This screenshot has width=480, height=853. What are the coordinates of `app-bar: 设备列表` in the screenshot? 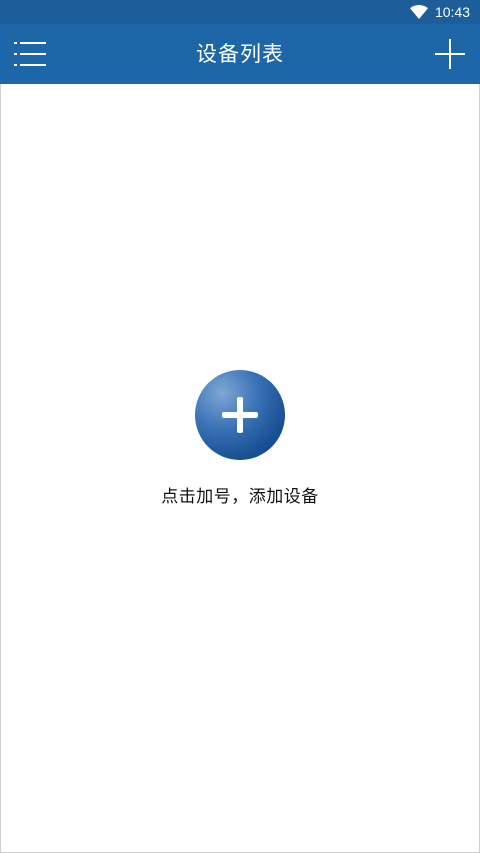 It's located at (240, 54).